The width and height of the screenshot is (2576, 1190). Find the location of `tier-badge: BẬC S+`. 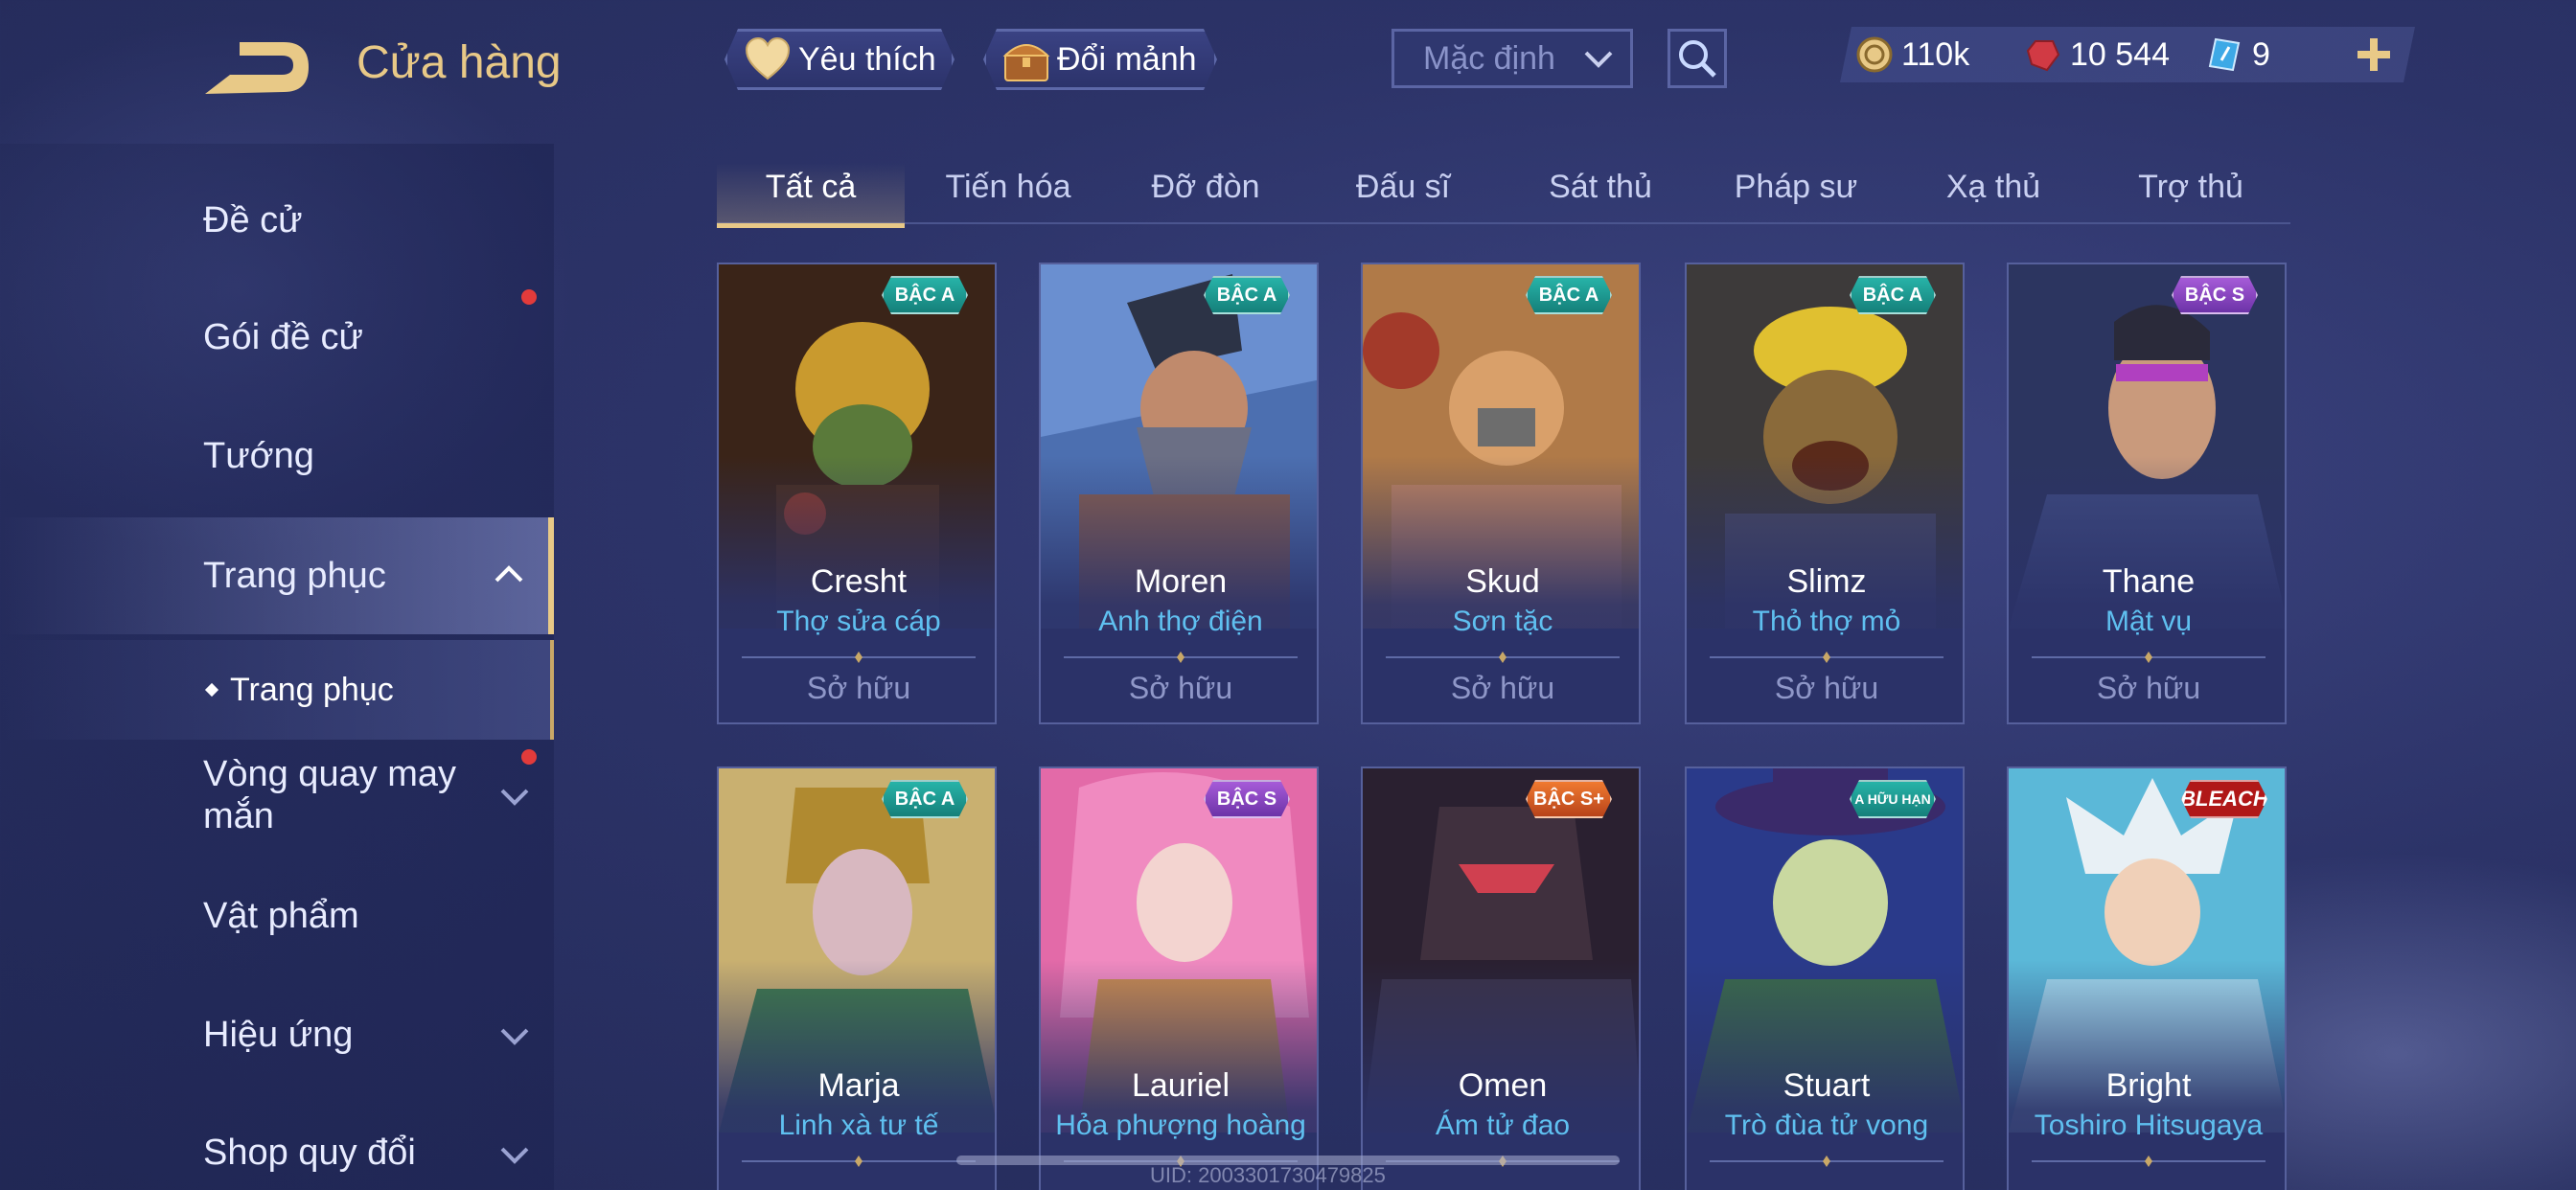

tier-badge: BẬC S+ is located at coordinates (1569, 799).